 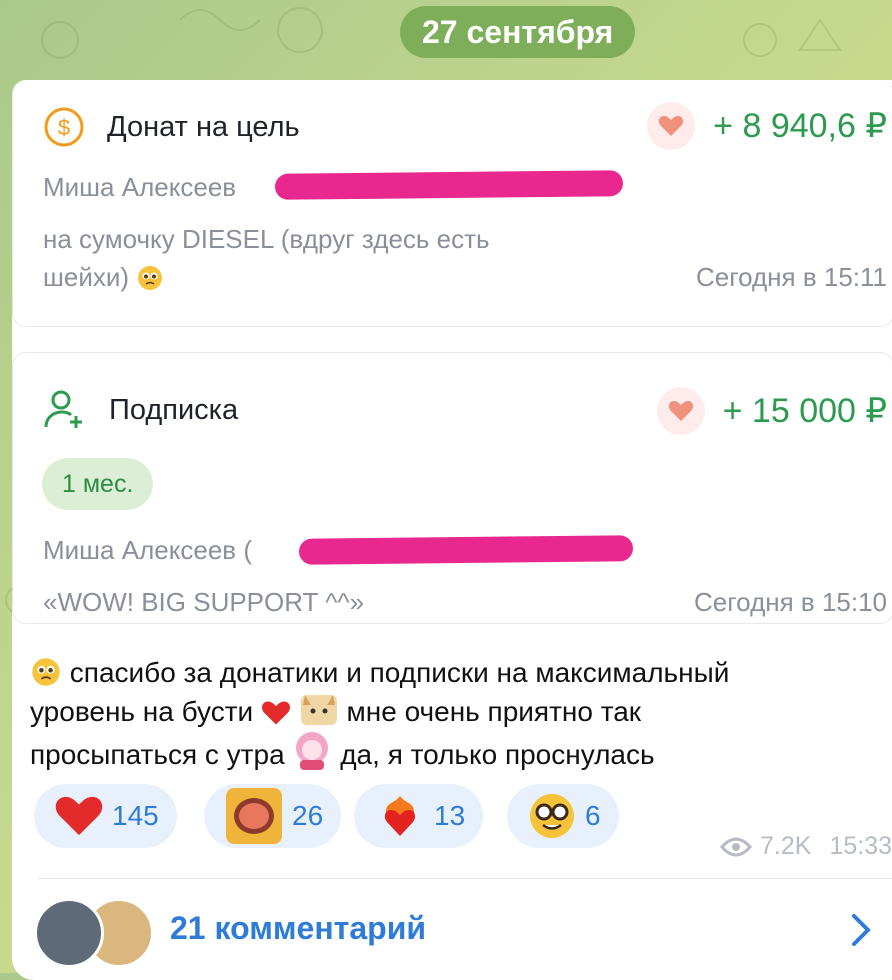 I want to click on heart-on-fire-icon, so click(x=400, y=816).